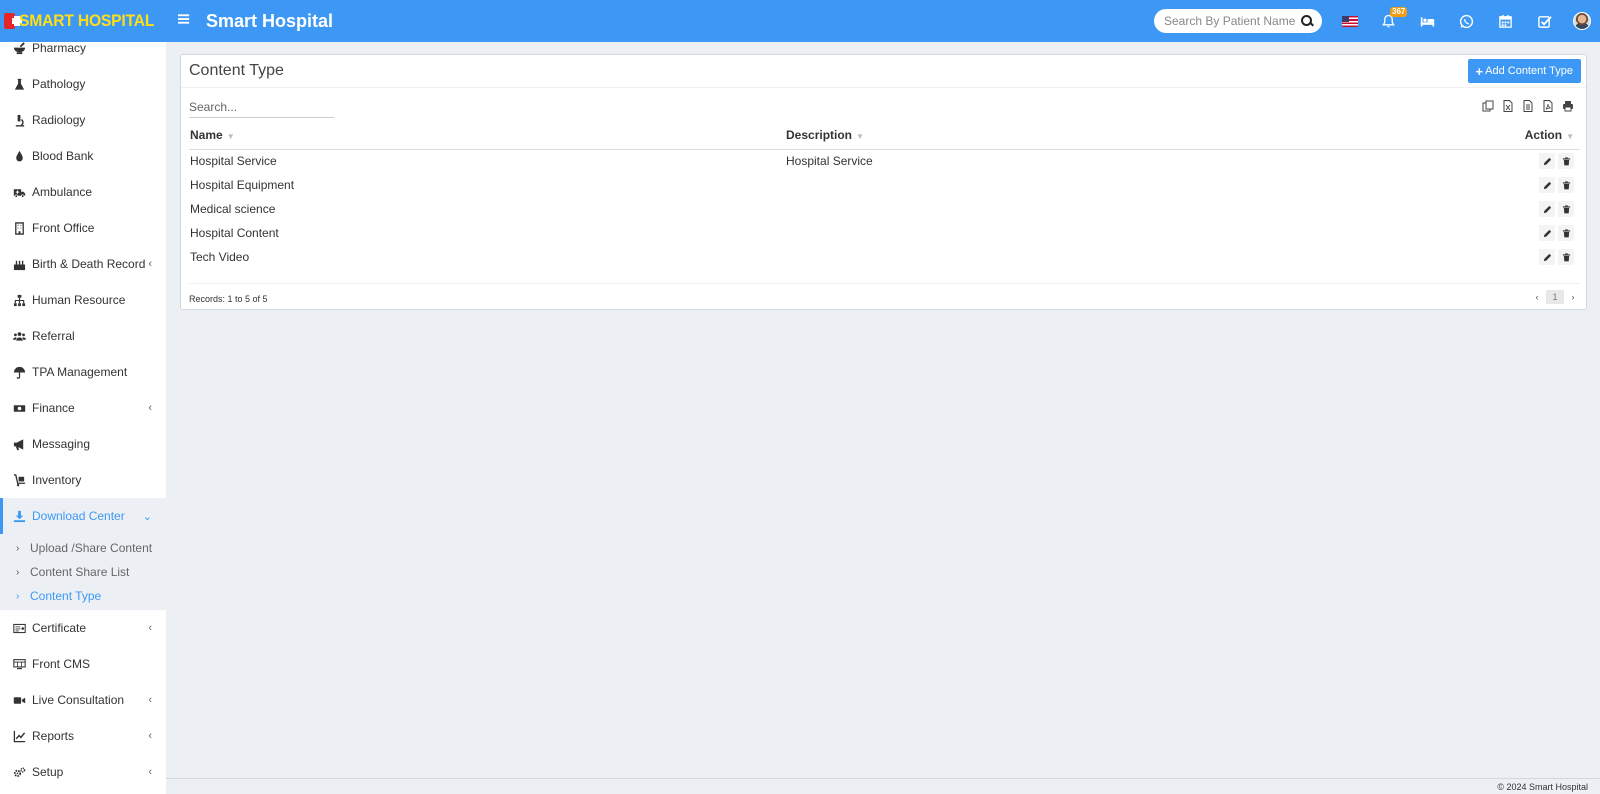 This screenshot has width=1600, height=794. I want to click on sidebar-item-setup: Setup ‹, so click(83, 772).